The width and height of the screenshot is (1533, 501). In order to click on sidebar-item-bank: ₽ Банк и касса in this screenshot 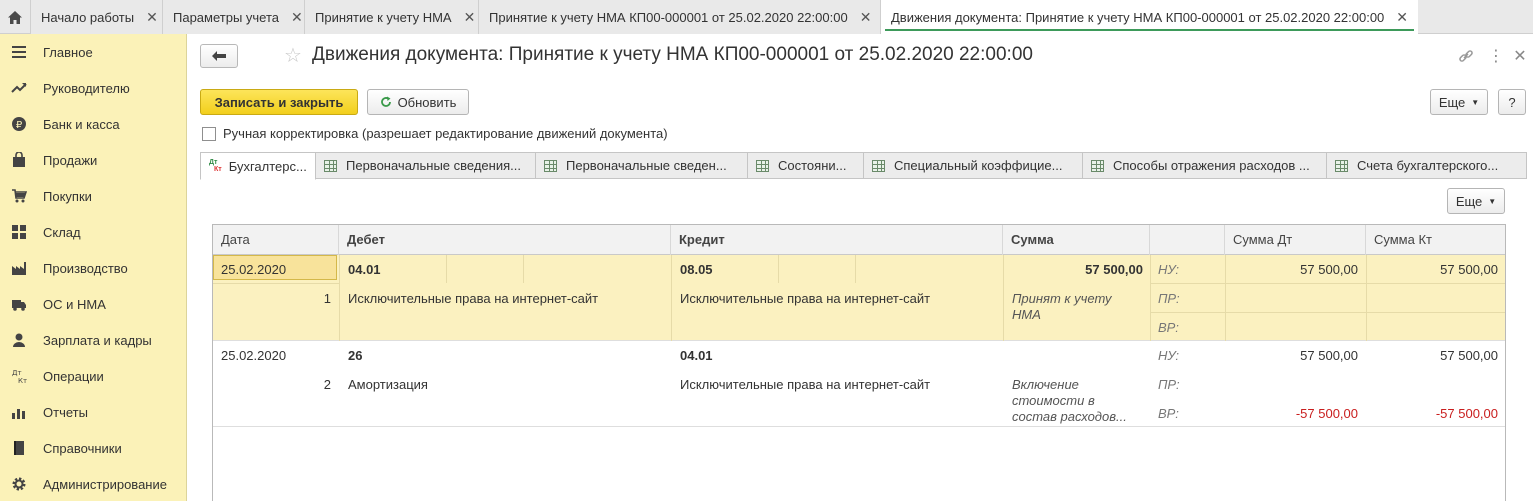, I will do `click(93, 124)`.